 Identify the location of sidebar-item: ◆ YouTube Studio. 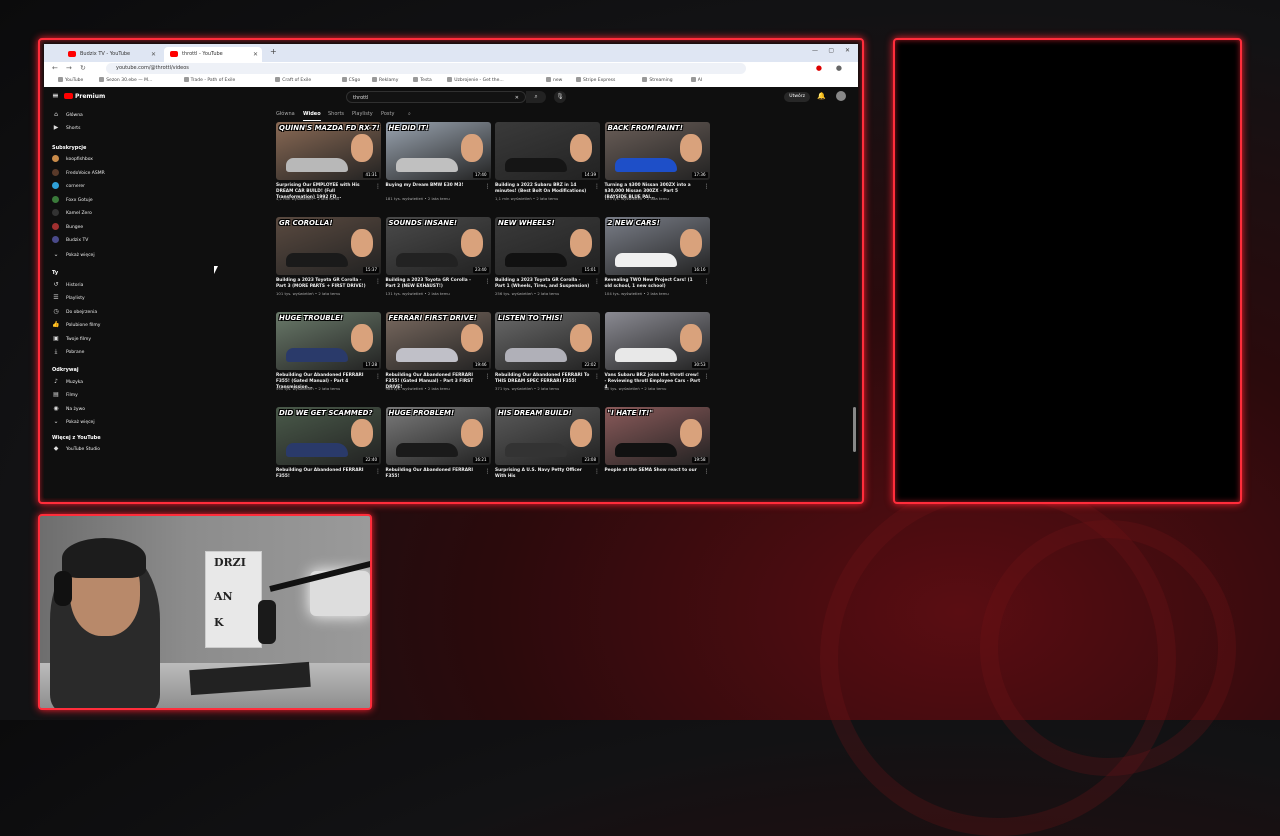
(76, 449).